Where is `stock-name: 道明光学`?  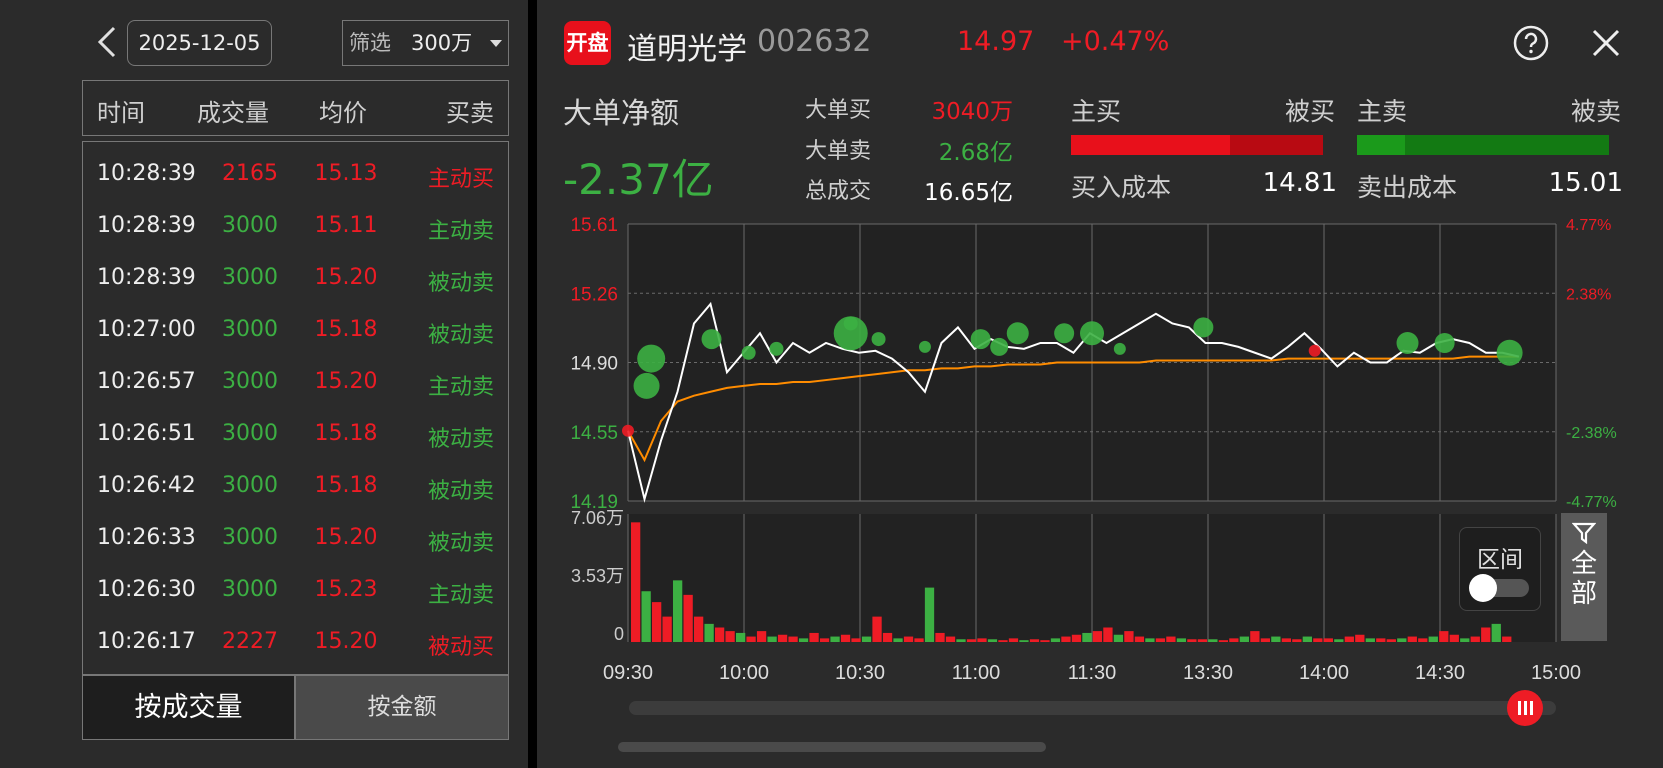 stock-name: 道明光学 is located at coordinates (687, 49).